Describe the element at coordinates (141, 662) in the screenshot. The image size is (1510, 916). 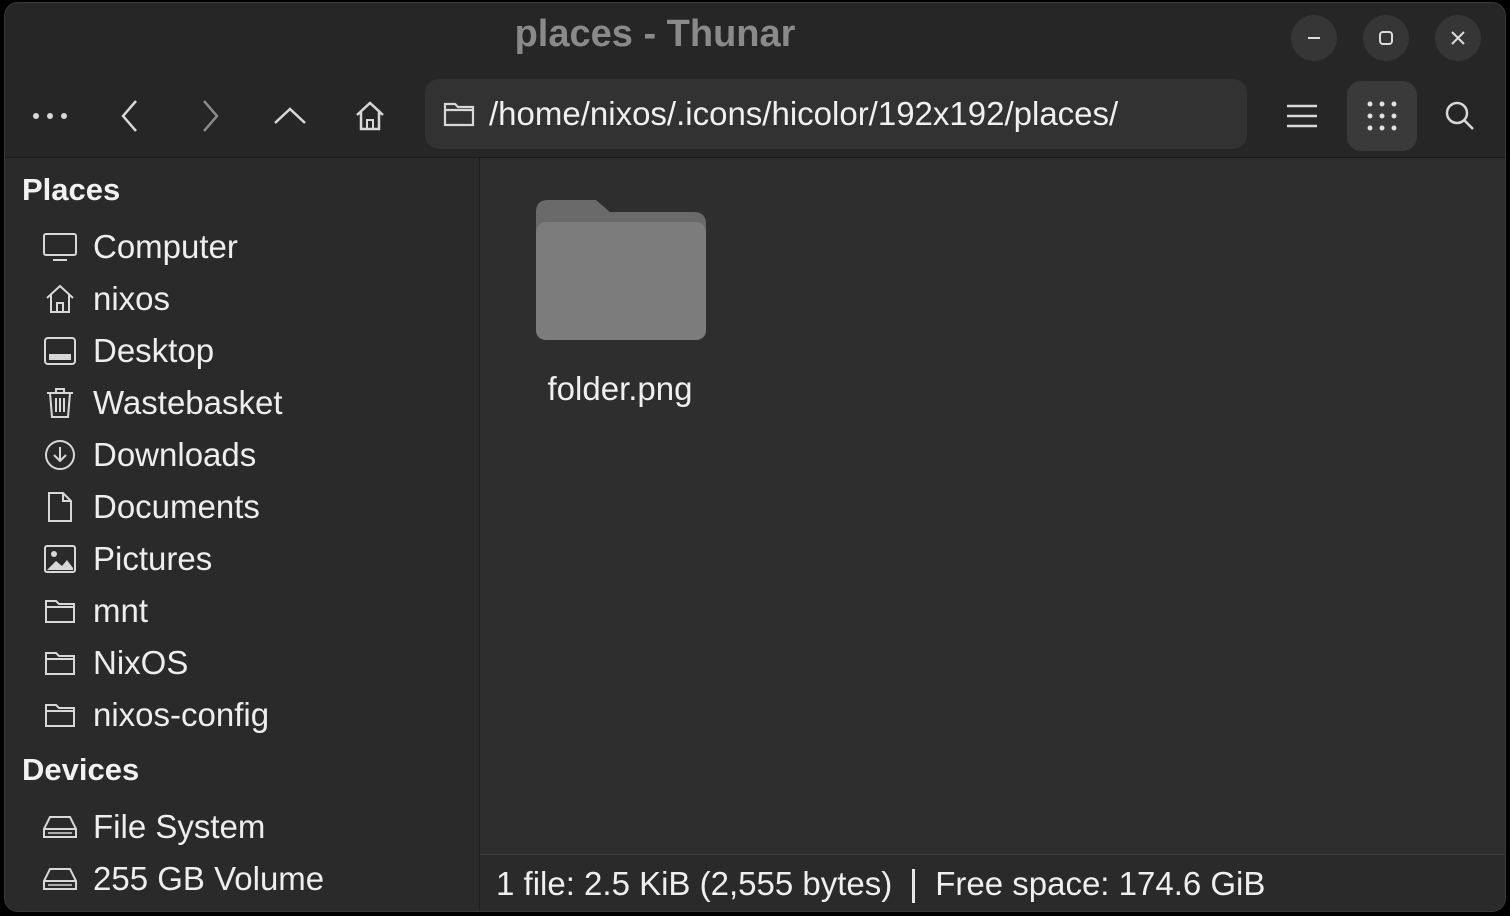
I see `sidebar-item-label: NixOS` at that location.